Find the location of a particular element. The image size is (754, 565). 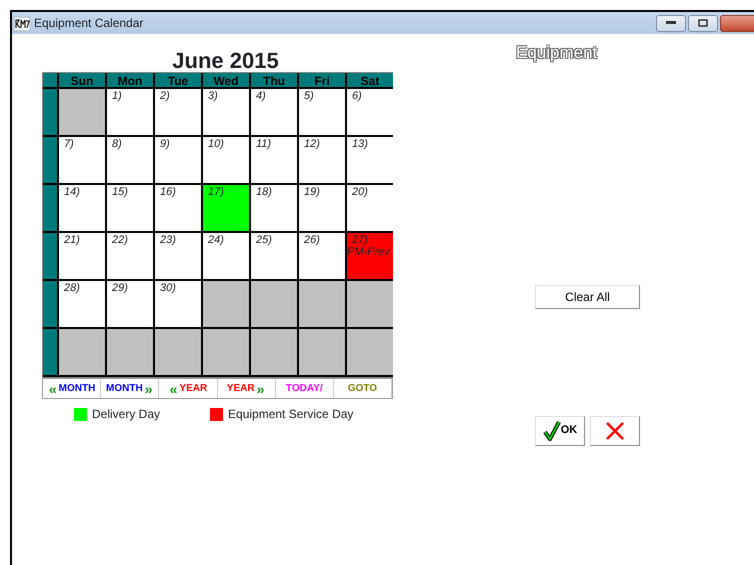

day-number: 27) is located at coordinates (360, 240).